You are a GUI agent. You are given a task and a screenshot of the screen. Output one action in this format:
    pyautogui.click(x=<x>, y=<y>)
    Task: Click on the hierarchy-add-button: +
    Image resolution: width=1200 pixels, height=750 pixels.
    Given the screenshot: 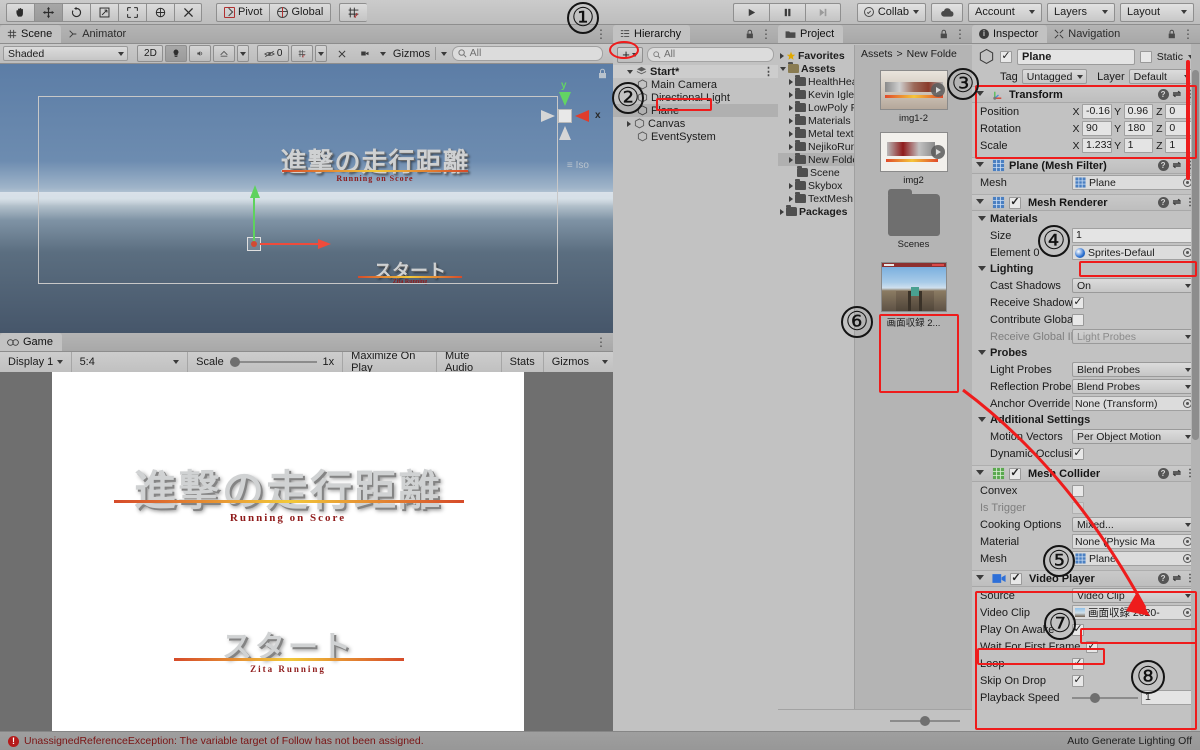 What is the action you would take?
    pyautogui.click(x=630, y=54)
    